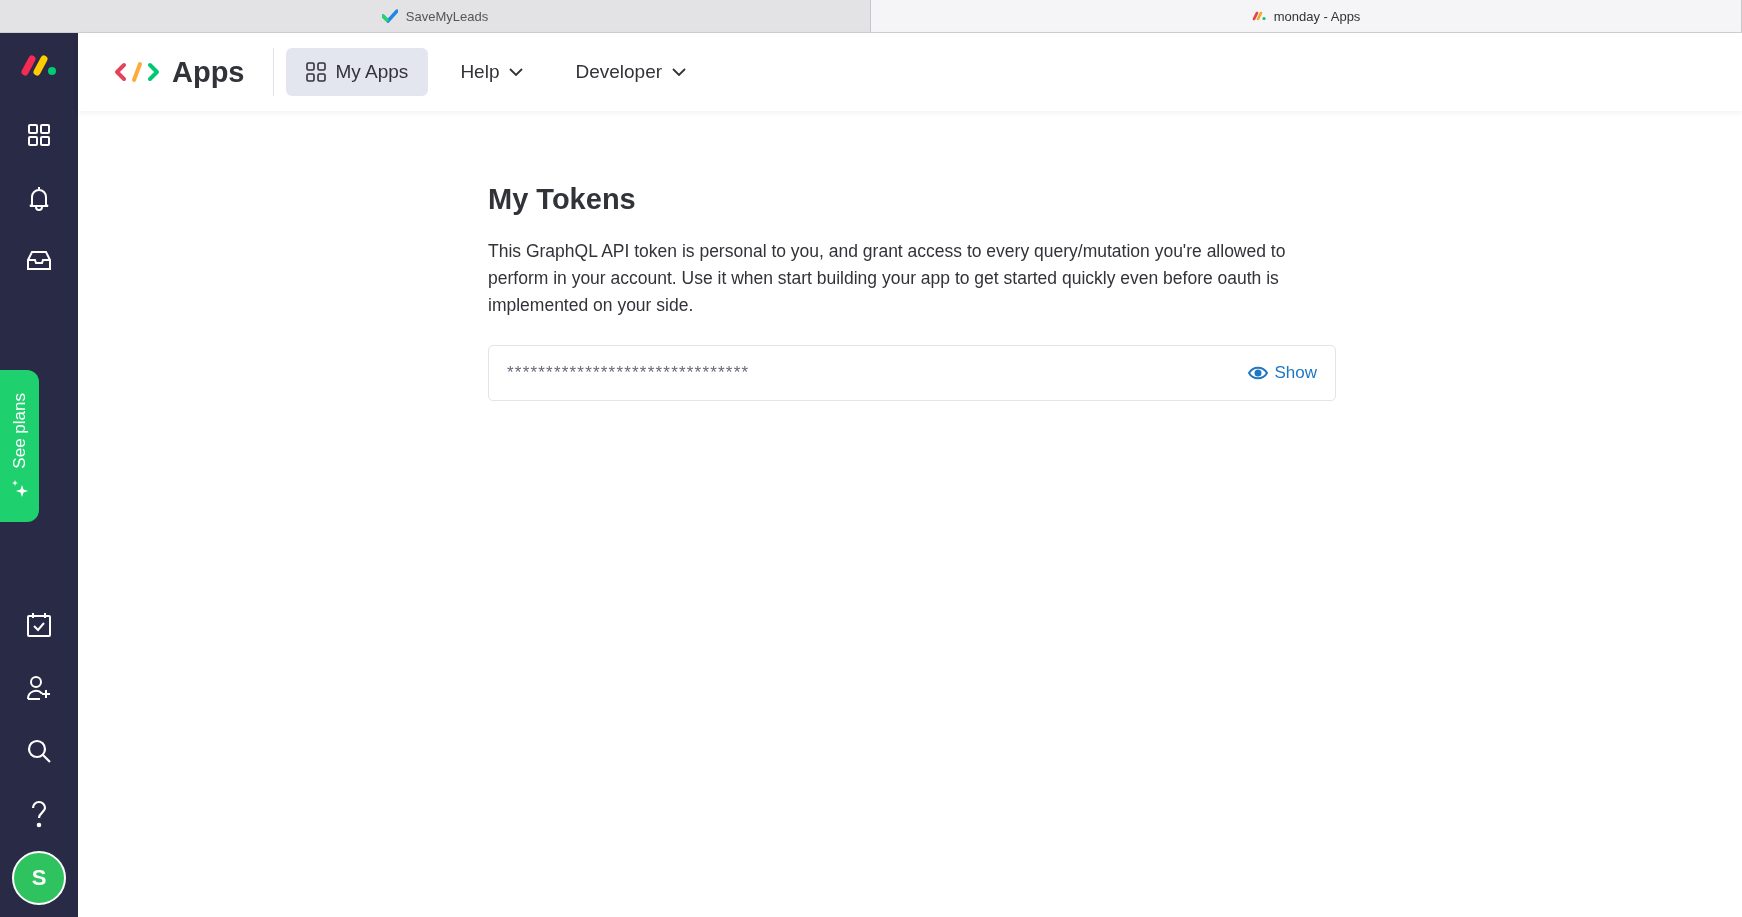 Image resolution: width=1742 pixels, height=917 pixels. Describe the element at coordinates (912, 373) in the screenshot. I see `token-field: ******************************* Show` at that location.